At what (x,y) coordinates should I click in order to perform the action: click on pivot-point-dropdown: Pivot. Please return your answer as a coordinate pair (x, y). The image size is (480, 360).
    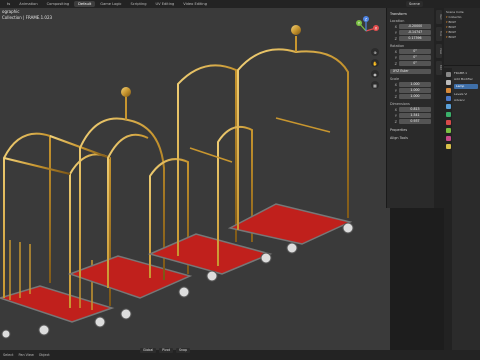
    Looking at the image, I should click on (166, 350).